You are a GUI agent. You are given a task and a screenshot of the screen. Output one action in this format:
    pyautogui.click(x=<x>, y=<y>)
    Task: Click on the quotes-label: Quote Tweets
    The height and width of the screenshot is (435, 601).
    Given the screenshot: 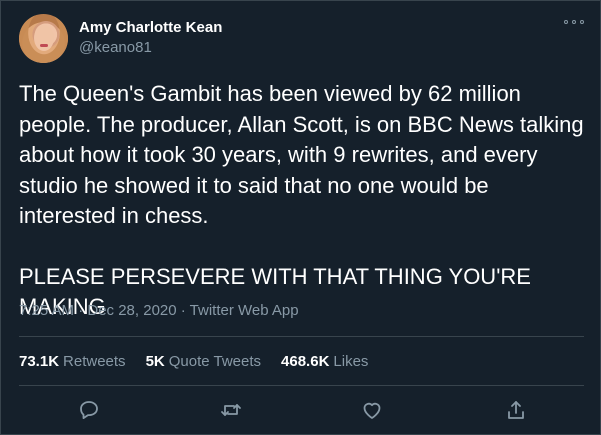 What is the action you would take?
    pyautogui.click(x=215, y=361)
    